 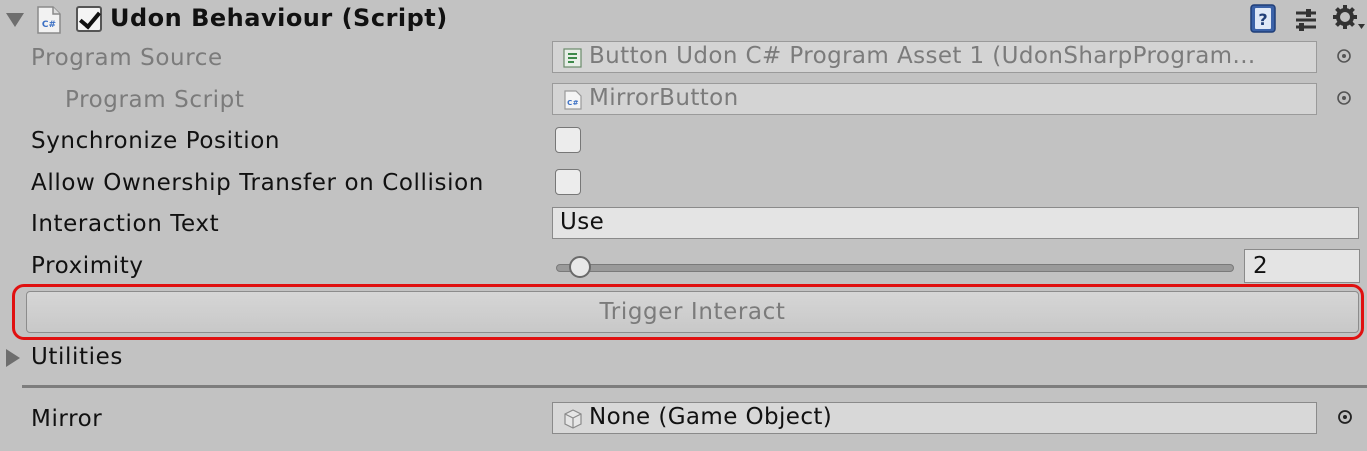 What do you see at coordinates (582, 222) in the screenshot?
I see `interaction-text-value: Use` at bounding box center [582, 222].